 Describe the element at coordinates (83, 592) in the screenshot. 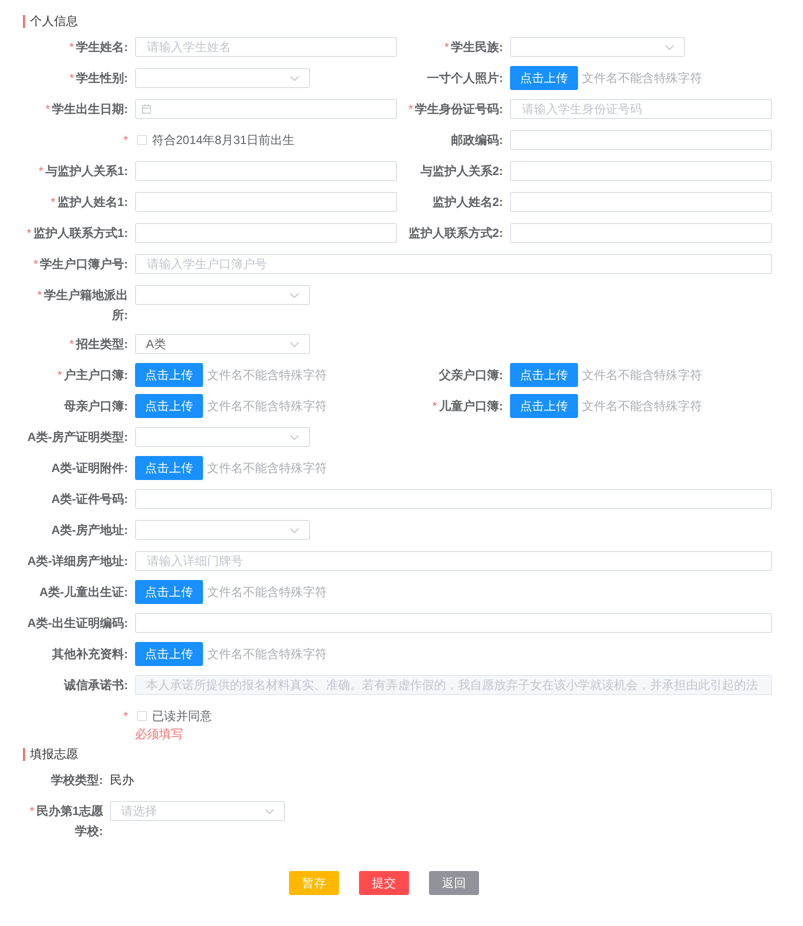

I see `field-label: A类-儿童出生证:` at that location.